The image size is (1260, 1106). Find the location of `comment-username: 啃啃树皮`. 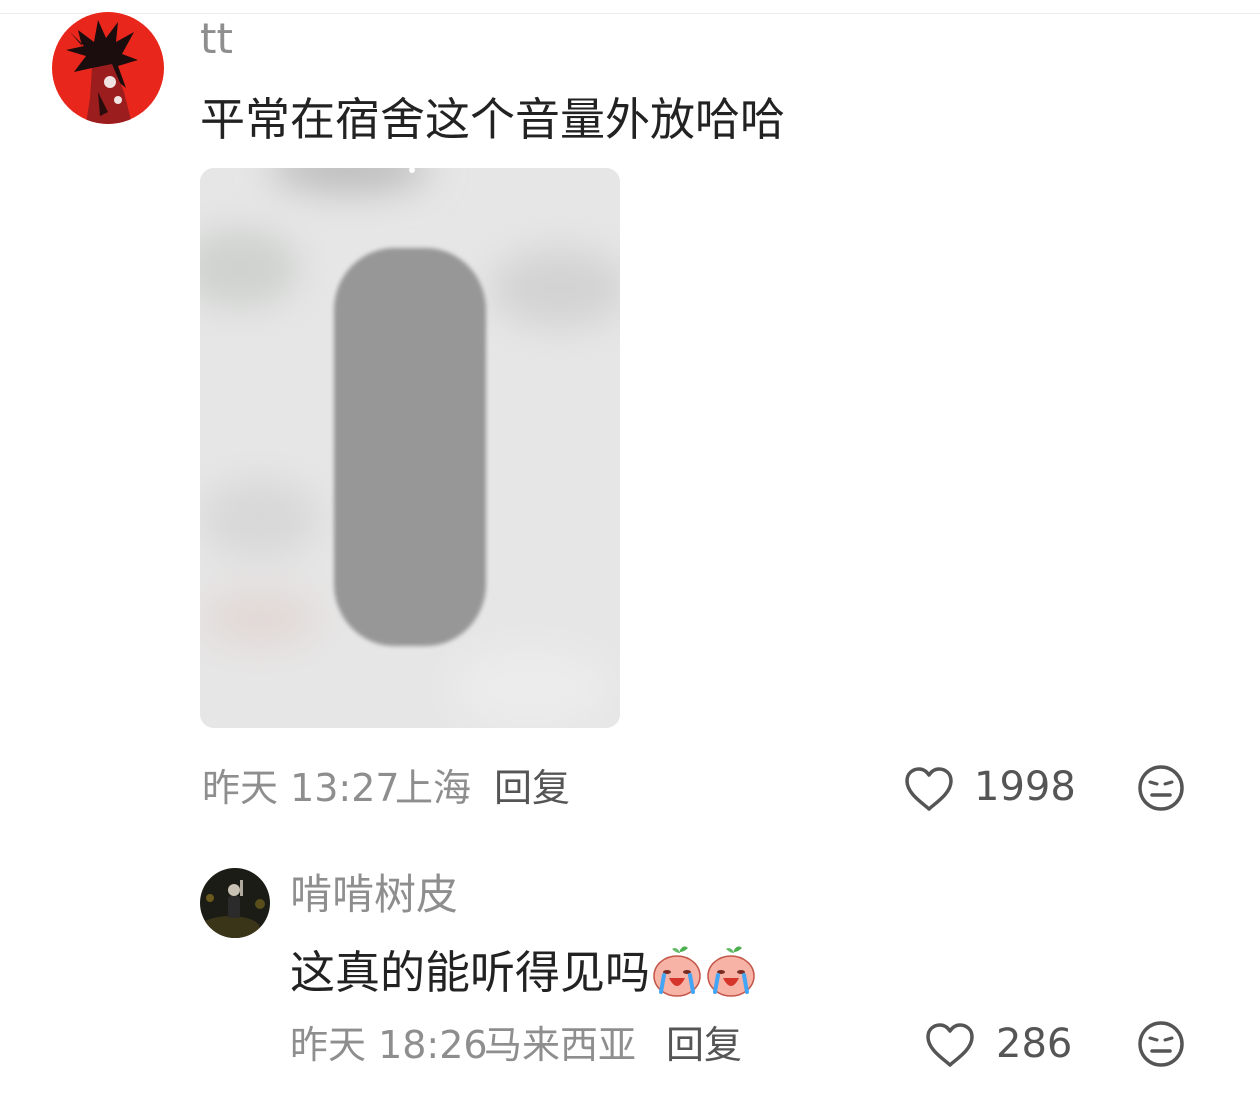

comment-username: 啃啃树皮 is located at coordinates (374, 895).